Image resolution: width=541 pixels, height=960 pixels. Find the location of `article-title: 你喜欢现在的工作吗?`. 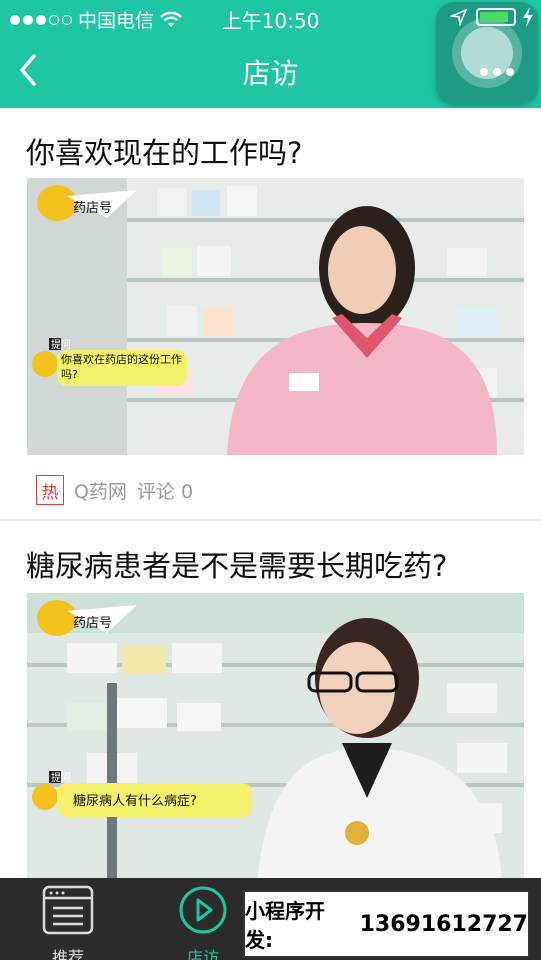

article-title: 你喜欢现在的工作吗? is located at coordinates (164, 151).